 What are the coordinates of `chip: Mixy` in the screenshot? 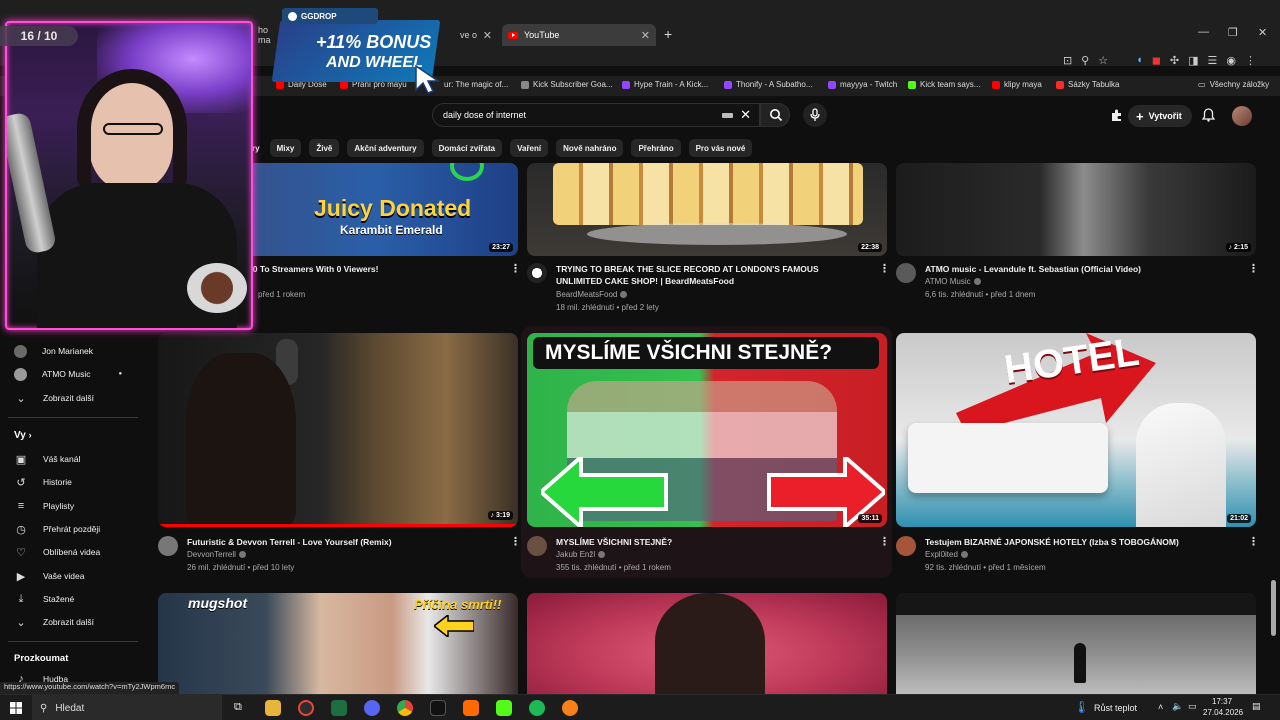 It's located at (285, 148).